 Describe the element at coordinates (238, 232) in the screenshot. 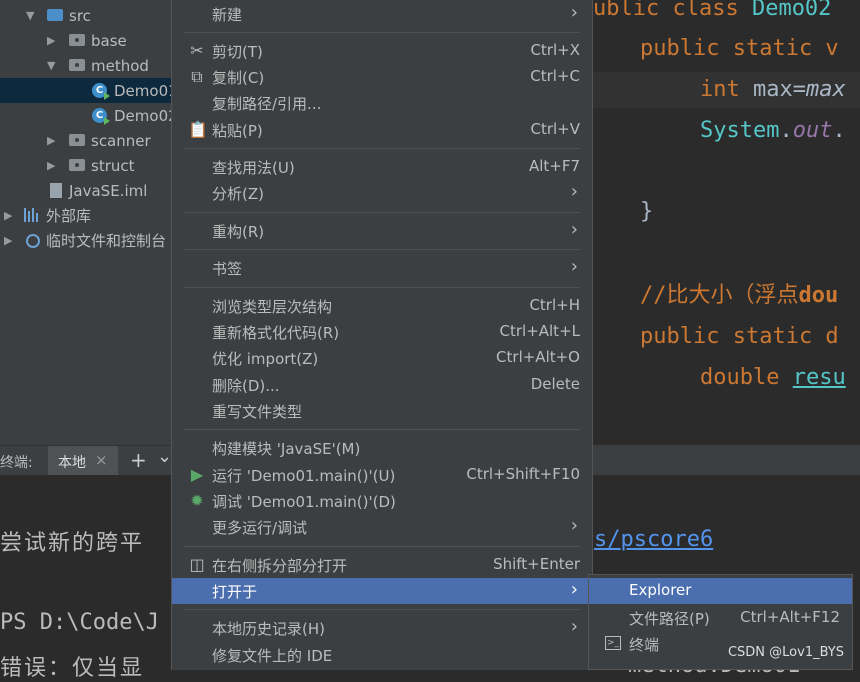

I see `menu-item-label: 重构(R)` at that location.